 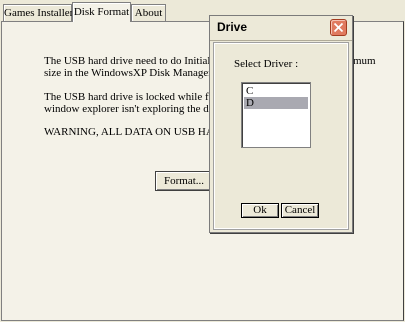 What do you see at coordinates (276, 91) in the screenshot?
I see `drive-item-c: C` at bounding box center [276, 91].